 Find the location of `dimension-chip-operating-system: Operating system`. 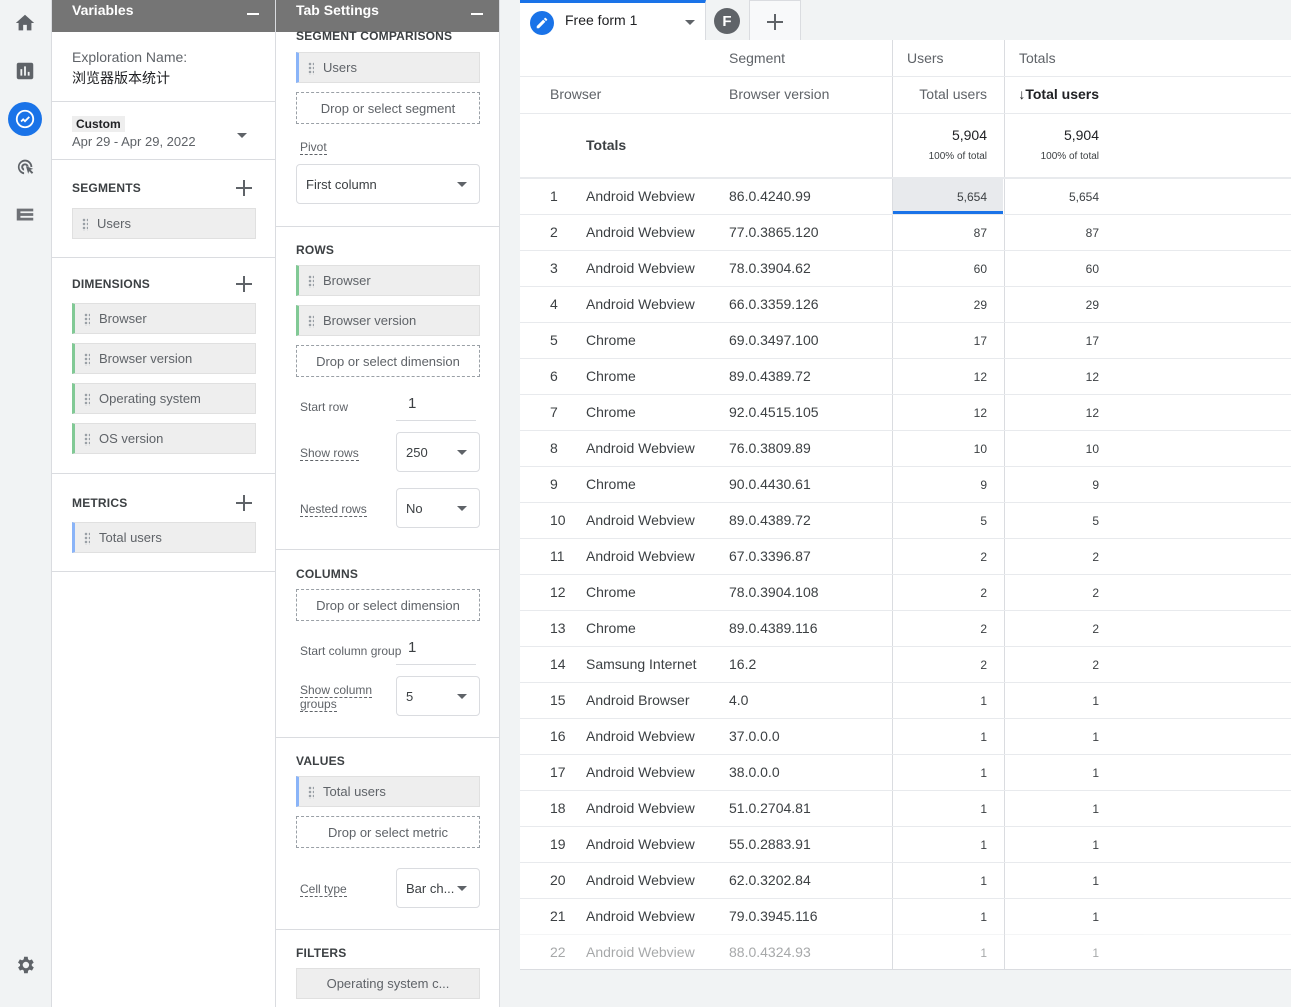

dimension-chip-operating-system: Operating system is located at coordinates (164, 398).